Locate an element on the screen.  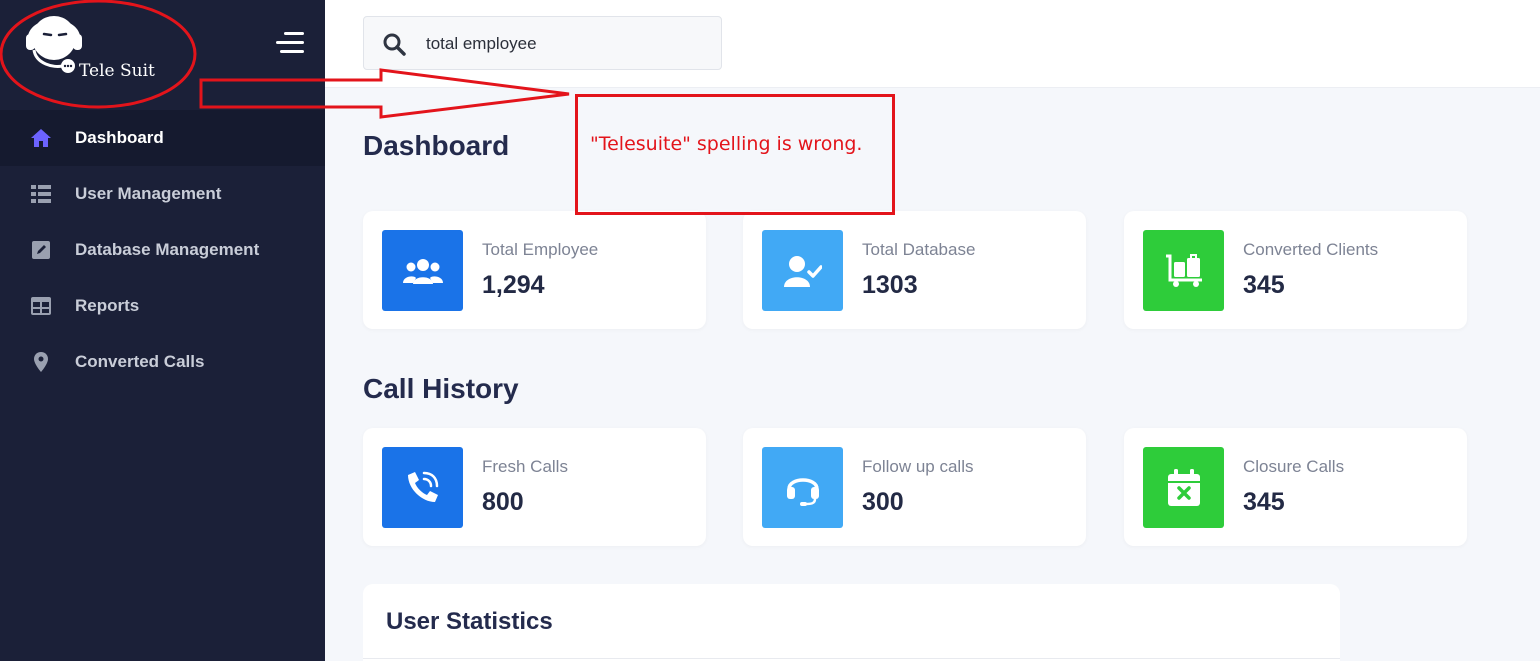
app-logo: Tele Suit is located at coordinates (94, 44).